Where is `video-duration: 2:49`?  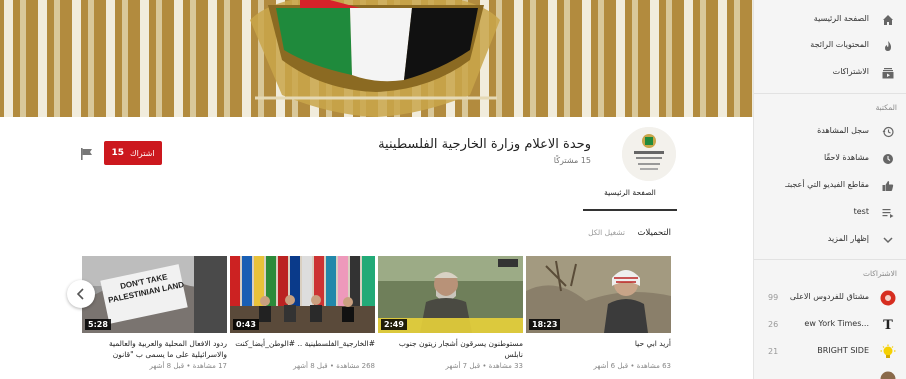 video-duration: 2:49 is located at coordinates (394, 324).